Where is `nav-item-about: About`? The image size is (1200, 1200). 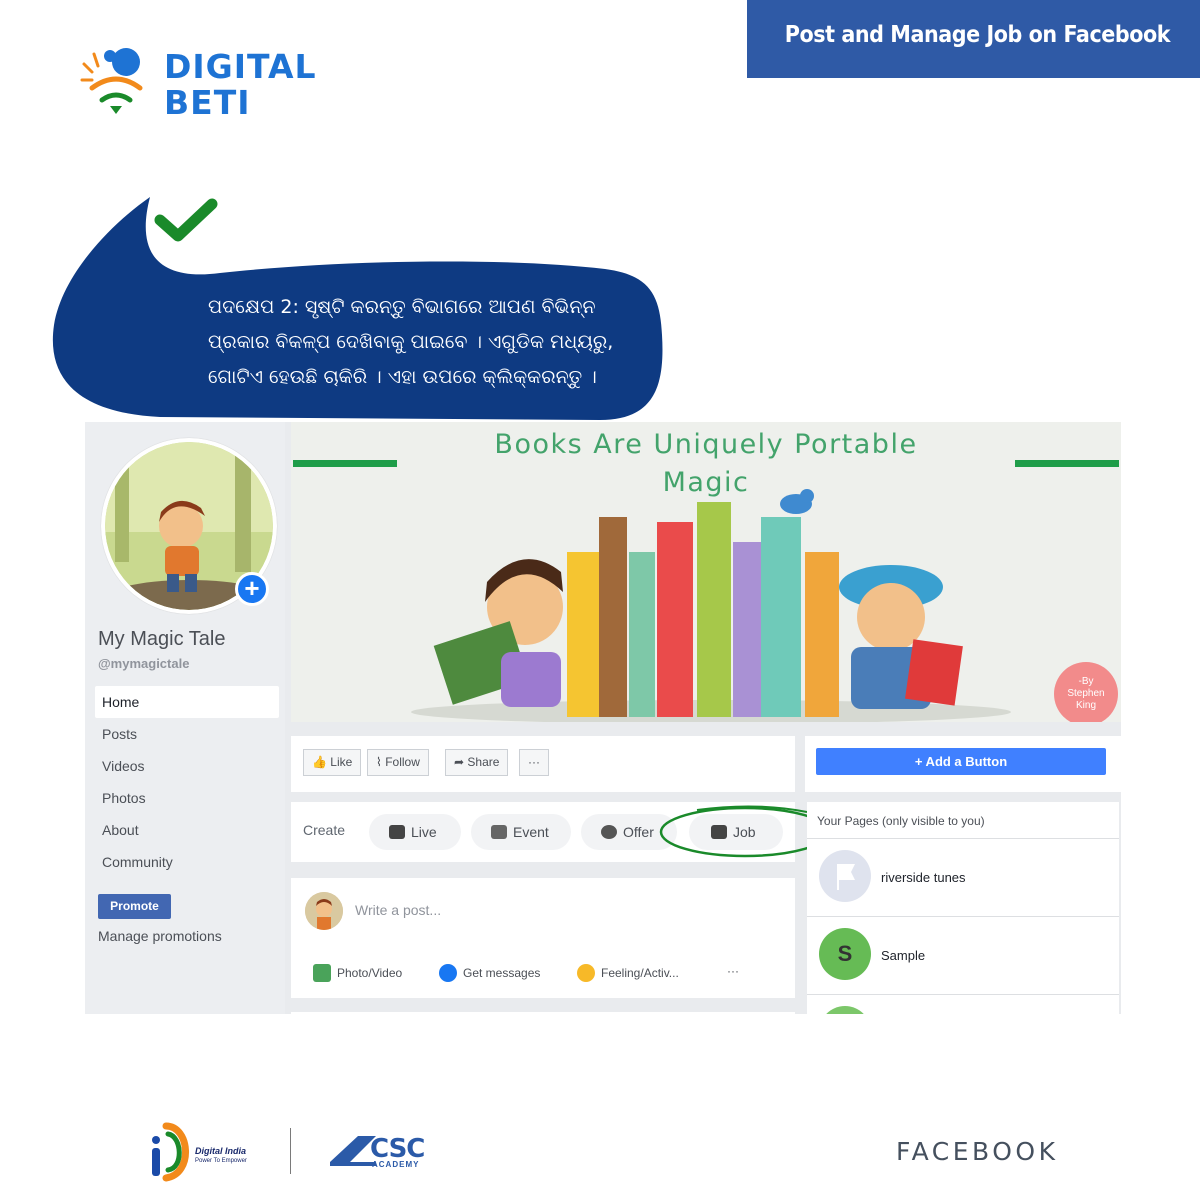 nav-item-about: About is located at coordinates (187, 830).